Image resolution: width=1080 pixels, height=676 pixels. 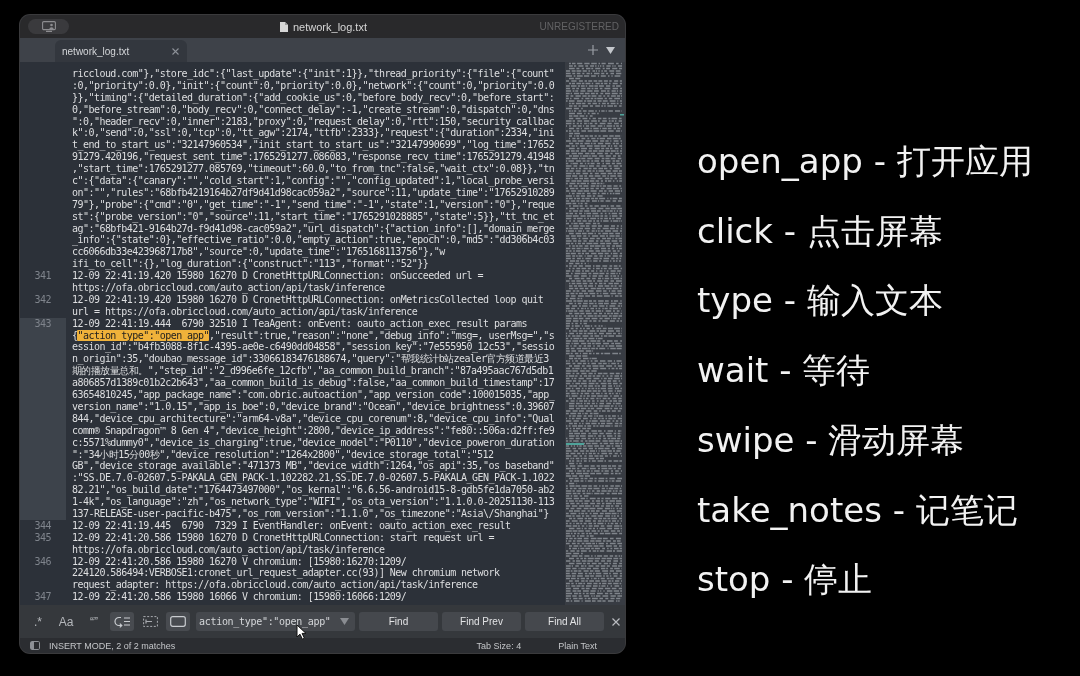 What do you see at coordinates (595, 333) in the screenshot?
I see `minimap` at bounding box center [595, 333].